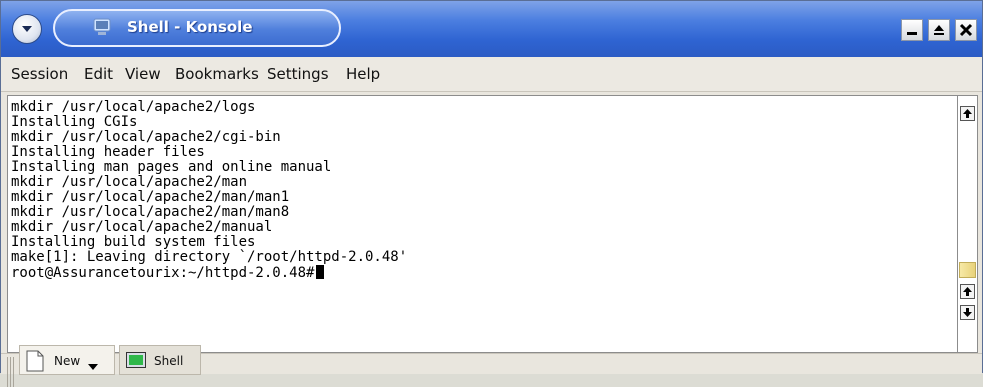 The width and height of the screenshot is (983, 387). Describe the element at coordinates (150, 212) in the screenshot. I see `terminal-line: mkdir /usr/local/apache2/man/man8` at that location.